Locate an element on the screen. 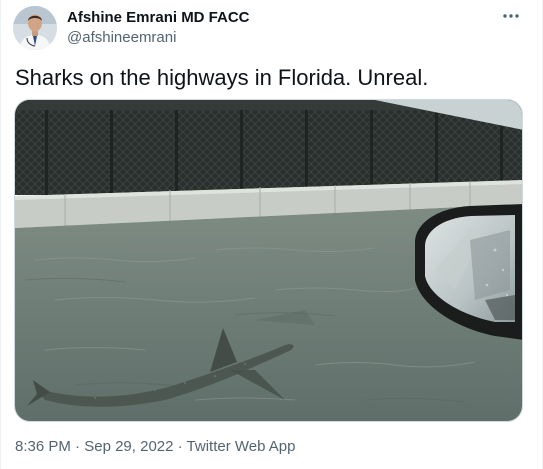 Image resolution: width=543 pixels, height=469 pixels. author-name: Afshine Emrani MD FACC is located at coordinates (158, 17).